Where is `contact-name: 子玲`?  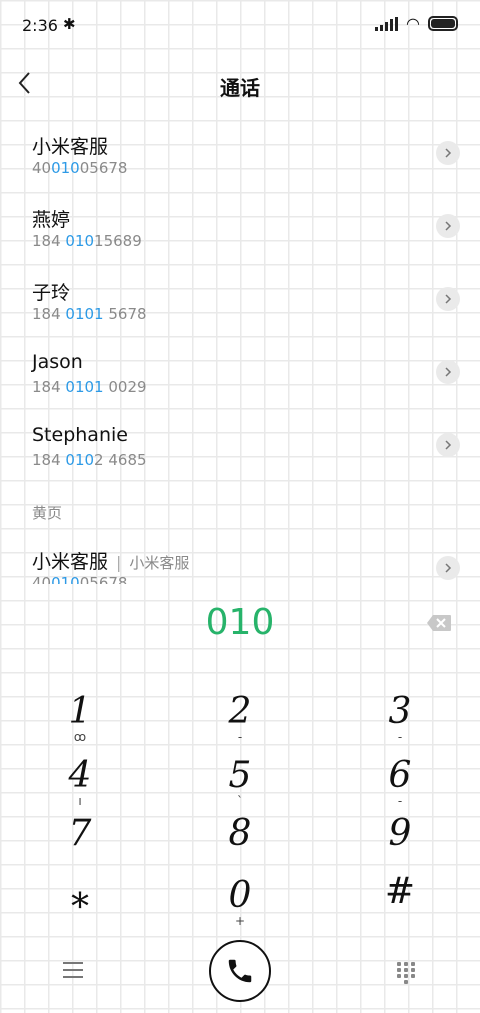 contact-name: 子玲 is located at coordinates (51, 293).